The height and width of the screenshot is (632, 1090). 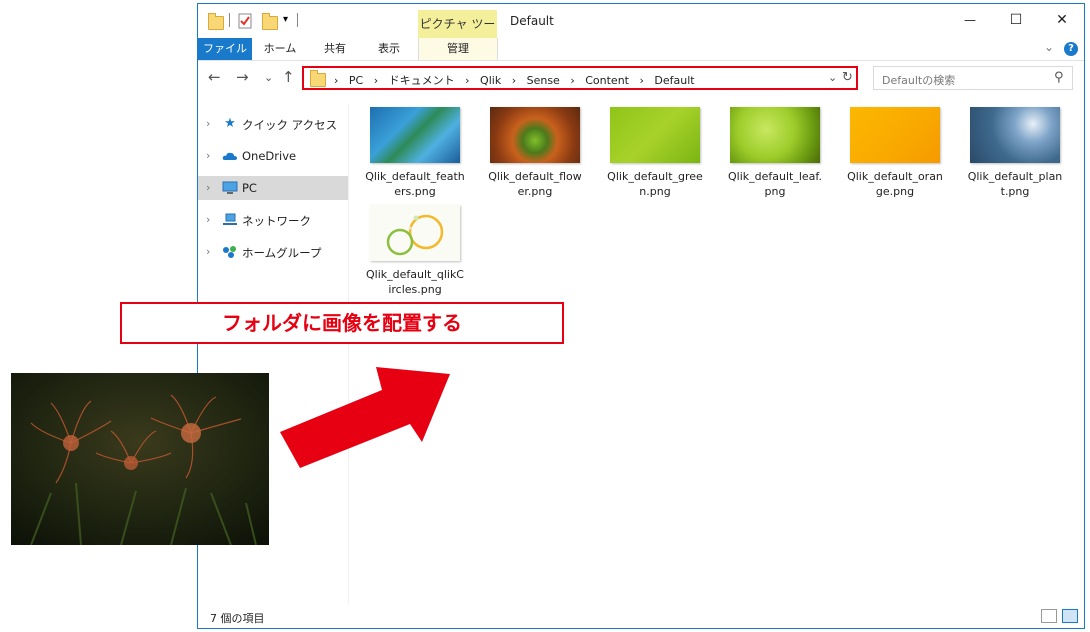 What do you see at coordinates (140, 459) in the screenshot?
I see `flower-photo` at bounding box center [140, 459].